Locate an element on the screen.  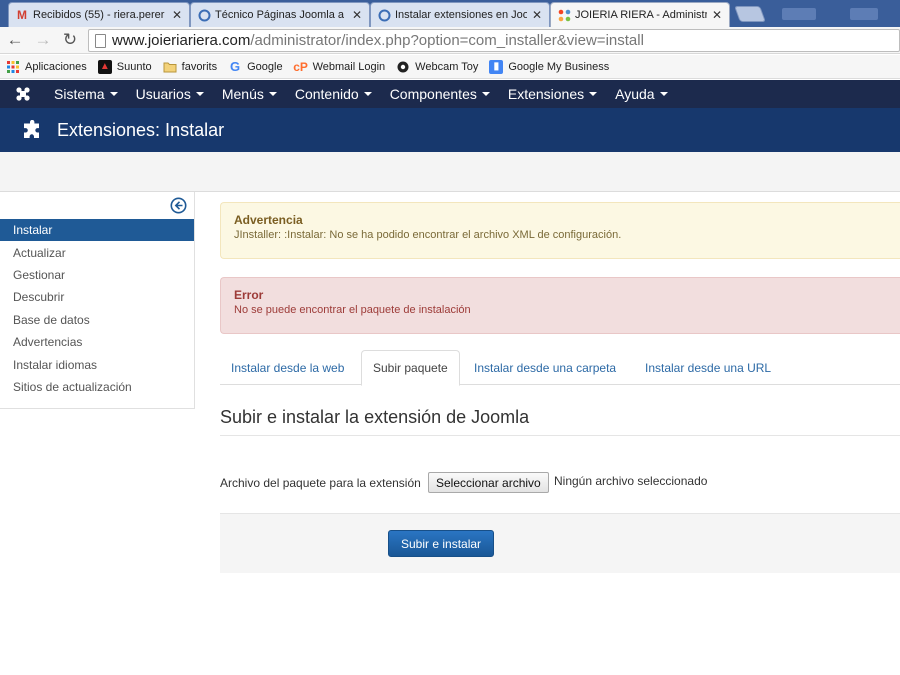
file-status-text: Ningún archivo seleccionado is located at coordinates (631, 481).